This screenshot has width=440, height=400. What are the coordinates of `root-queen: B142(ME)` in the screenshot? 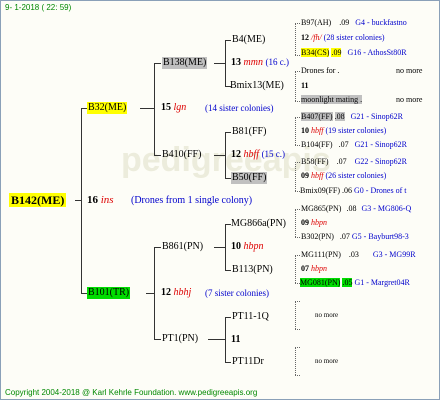 It's located at (38, 200).